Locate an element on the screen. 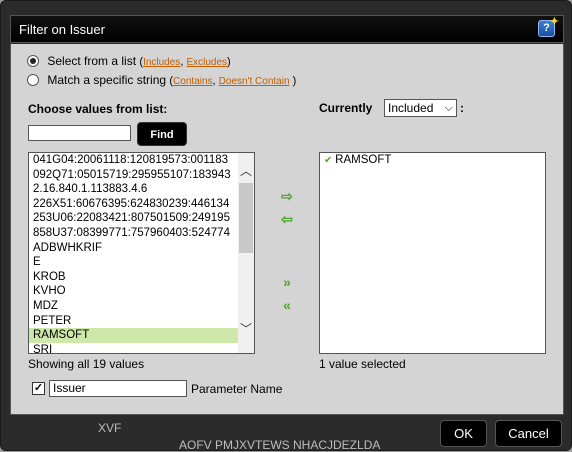 This screenshot has width=572, height=452. select-from-list-radio is located at coordinates (33, 61).